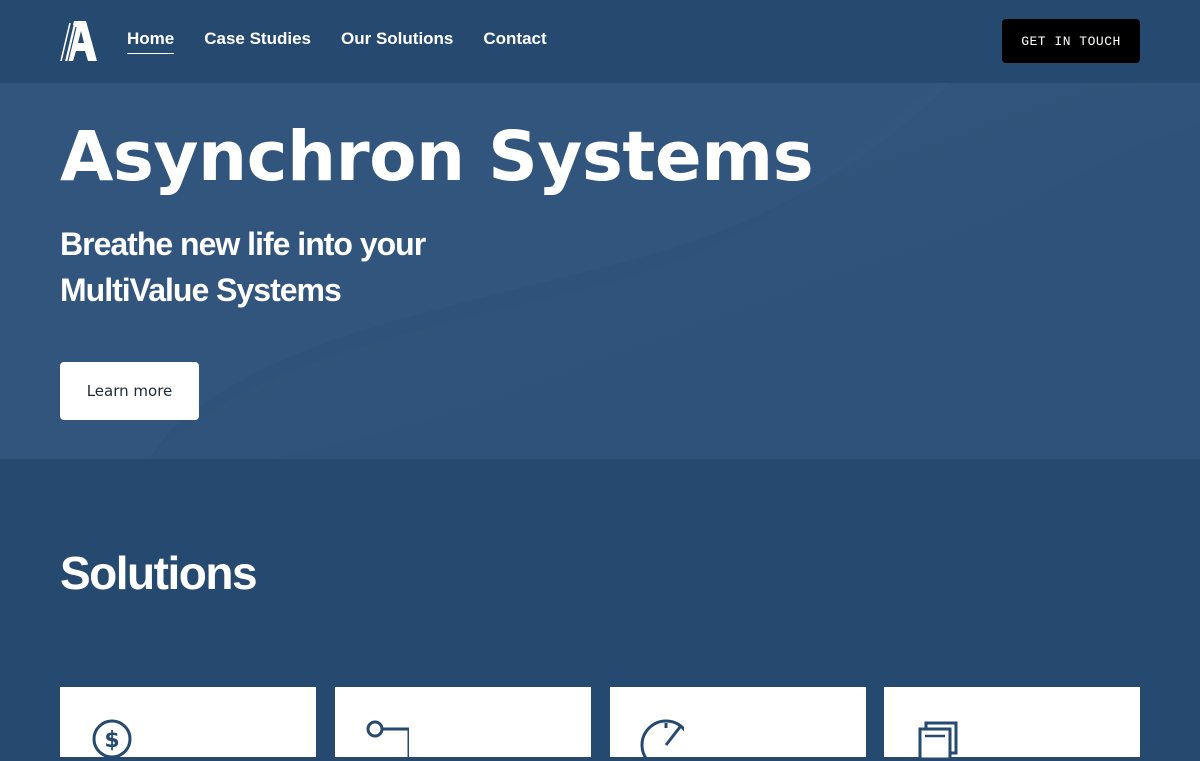  I want to click on hero-title: Asynchron Systems, so click(437, 157).